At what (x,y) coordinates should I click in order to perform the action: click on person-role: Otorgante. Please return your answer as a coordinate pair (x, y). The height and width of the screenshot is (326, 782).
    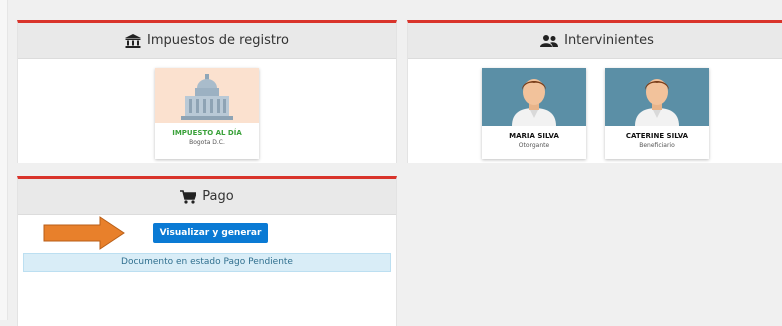
    Looking at the image, I should click on (534, 145).